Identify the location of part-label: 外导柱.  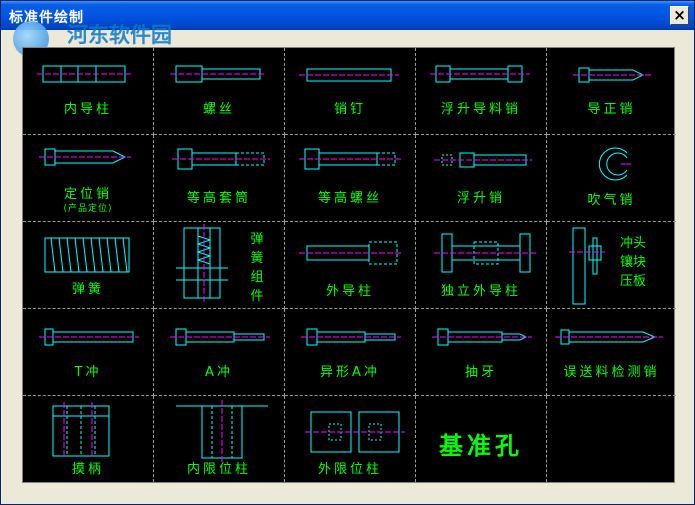
(349, 291).